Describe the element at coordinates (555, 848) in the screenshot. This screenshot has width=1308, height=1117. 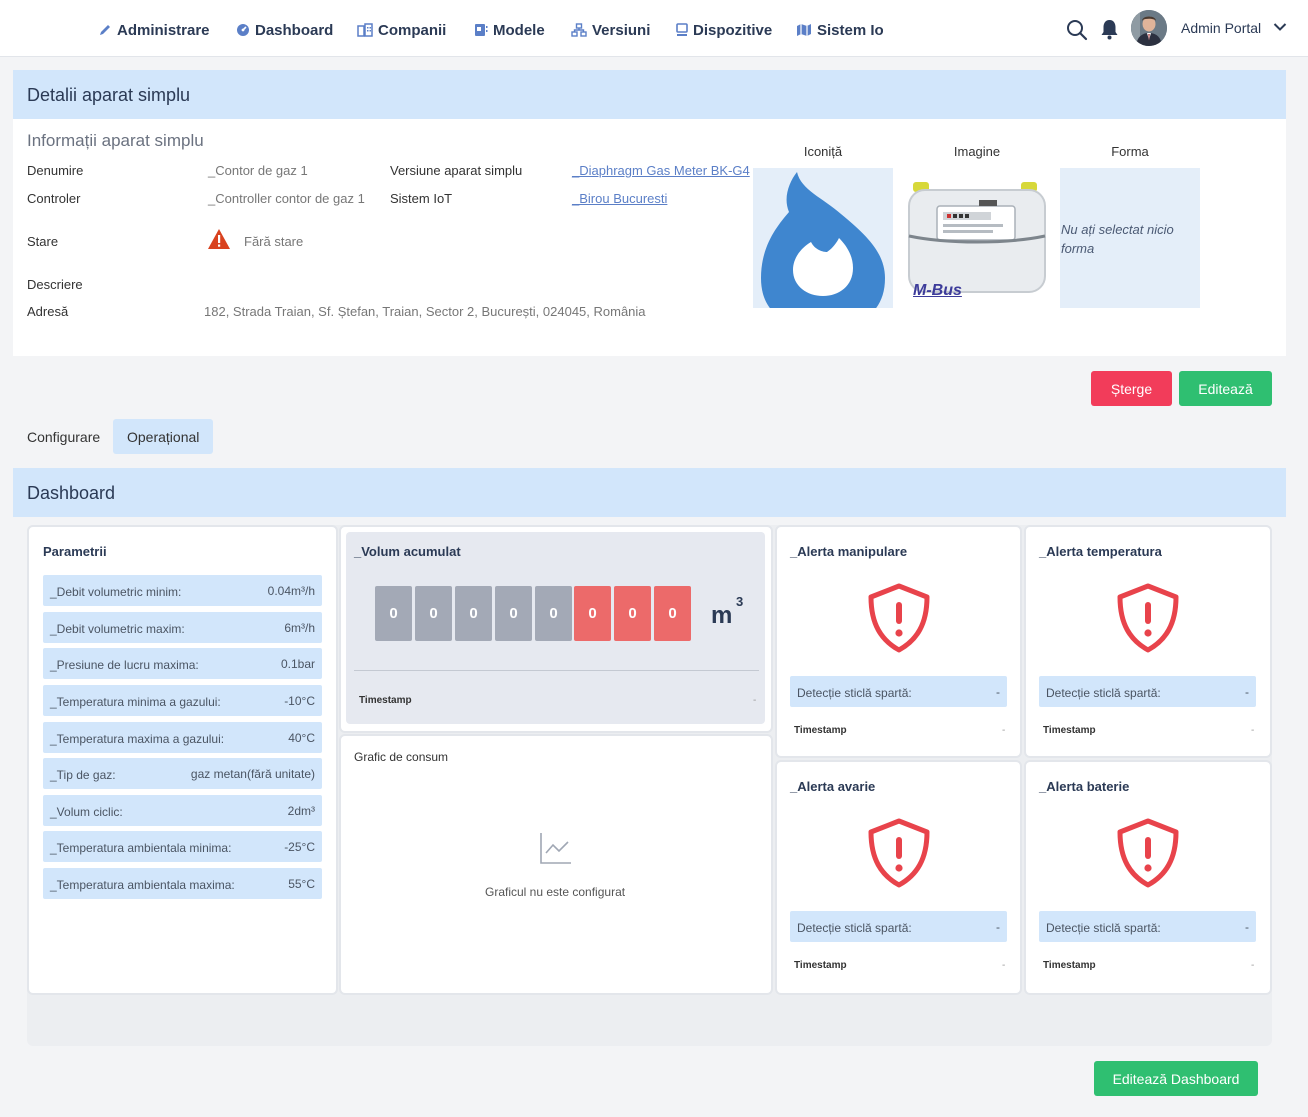
I see `line-chart-icon` at that location.